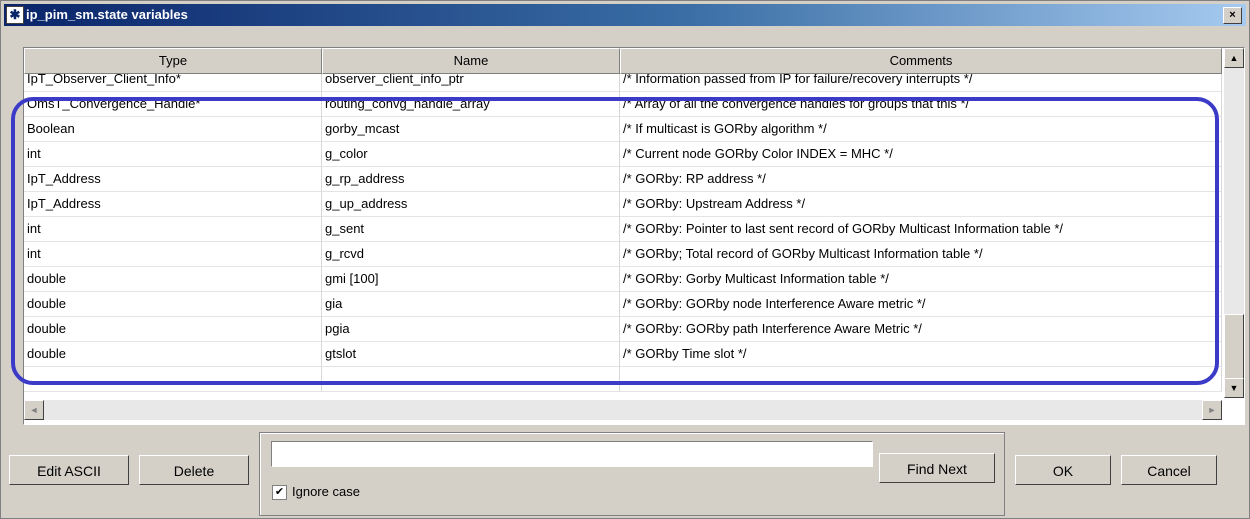 This screenshot has height=519, width=1250. Describe the element at coordinates (15, 15) in the screenshot. I see `app-icon: ✱` at that location.